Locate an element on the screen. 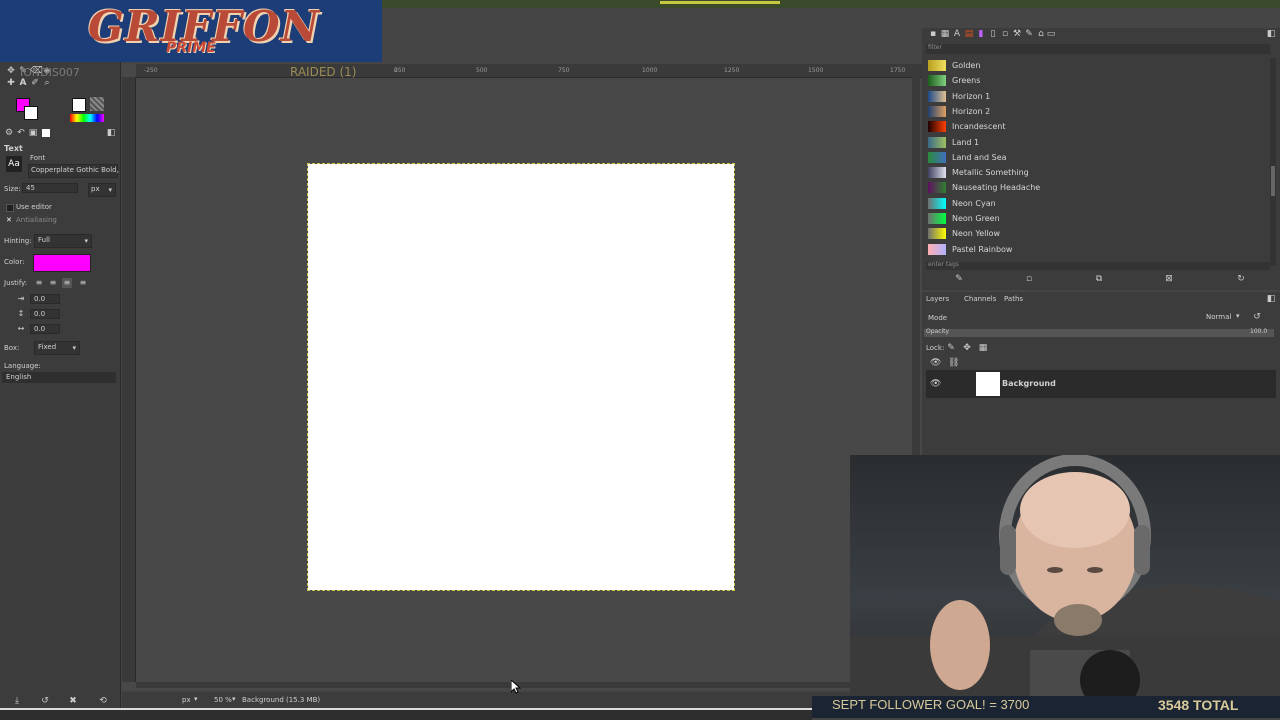 The width and height of the screenshot is (1280, 720). language-field: English is located at coordinates (59, 377).